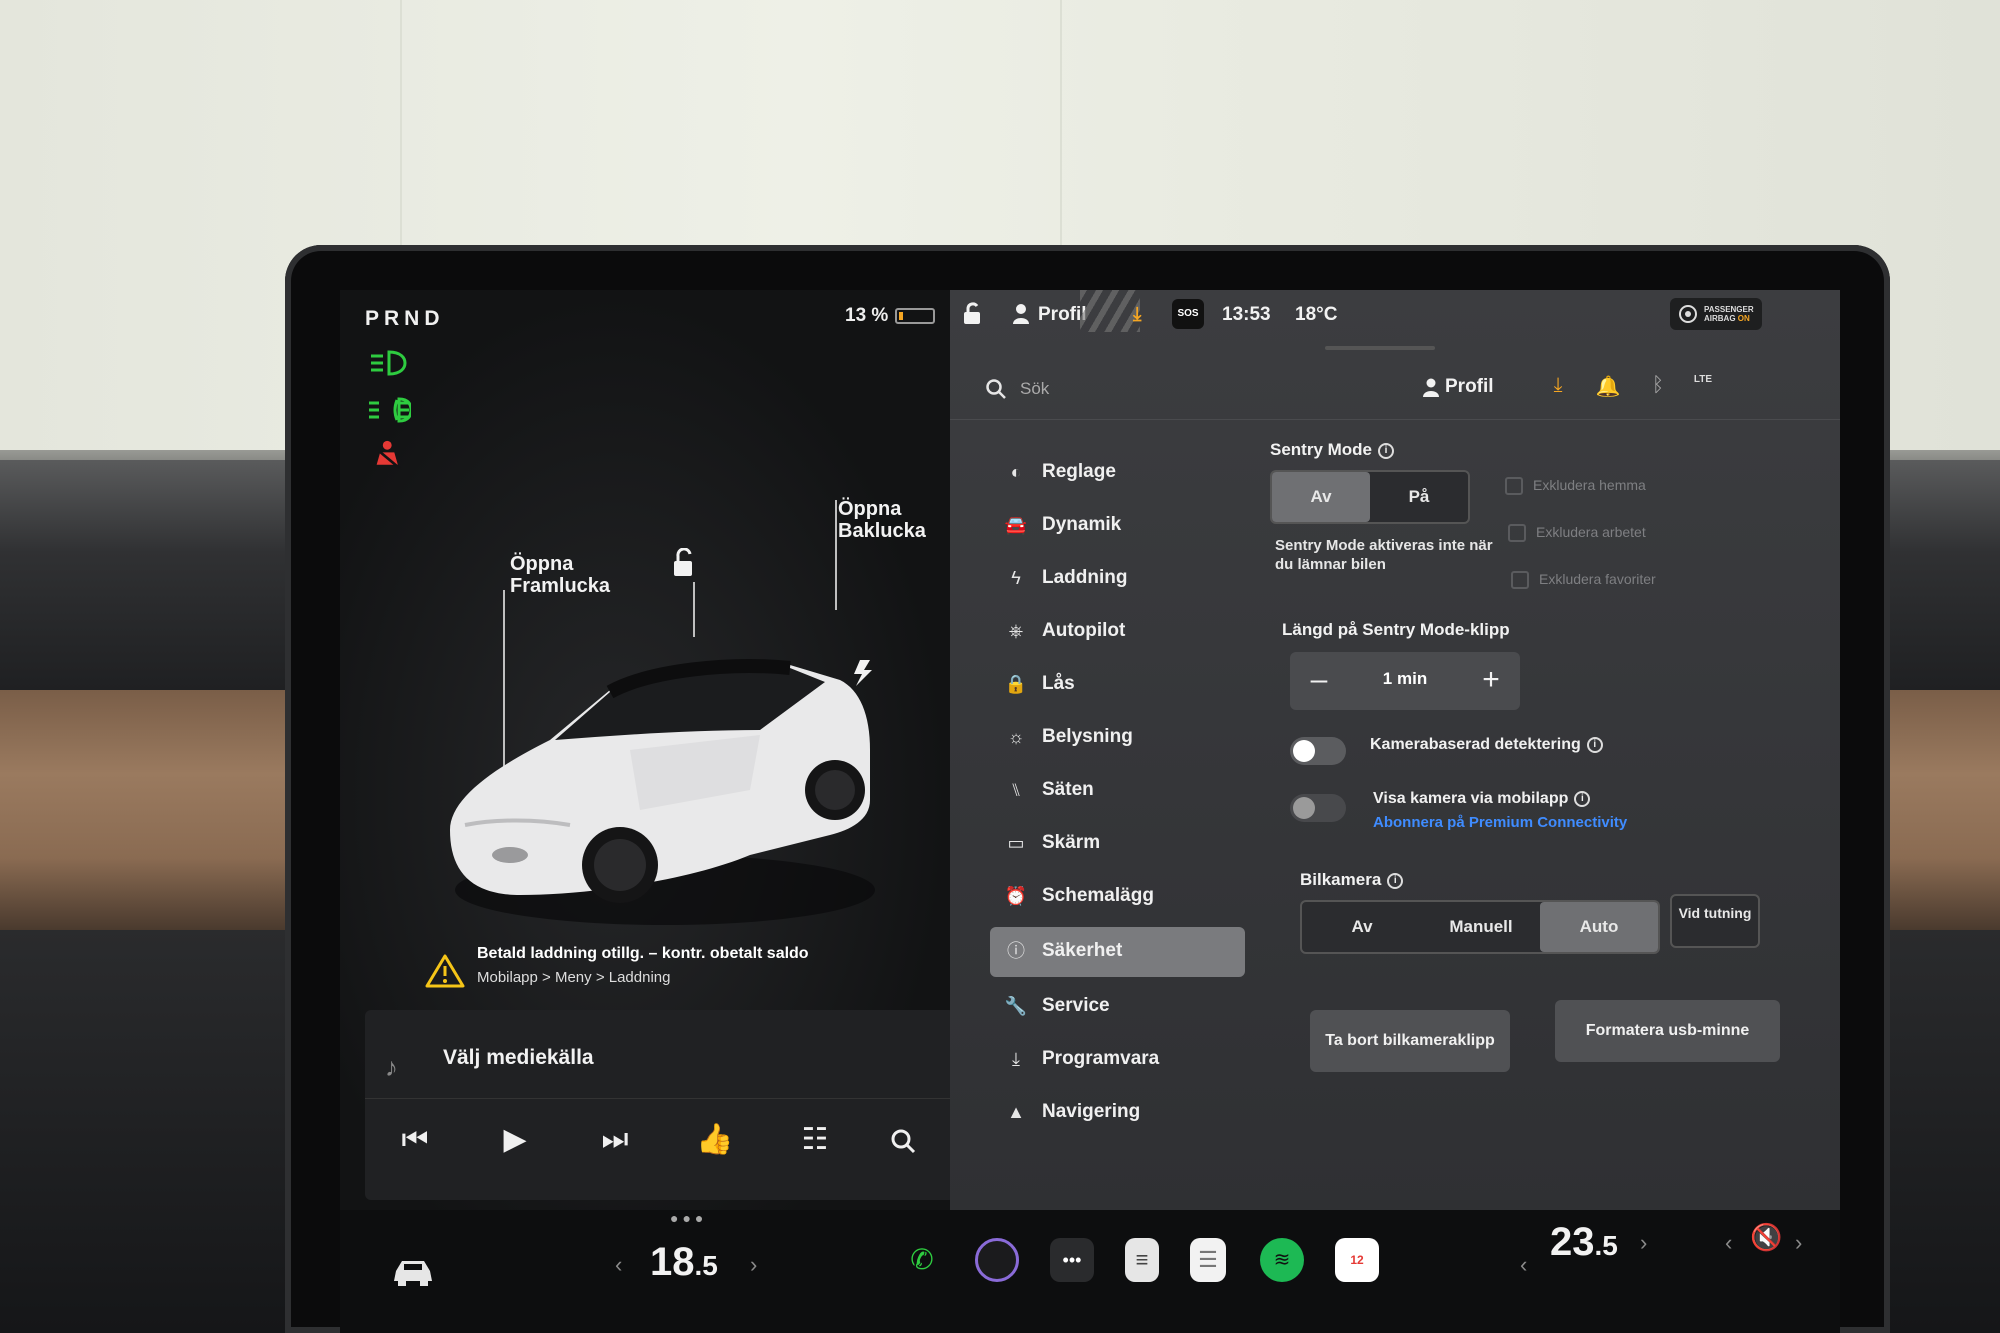 Image resolution: width=2000 pixels, height=1333 pixels. What do you see at coordinates (1658, 387) in the screenshot?
I see `bluetooth-icon: ᛒ` at bounding box center [1658, 387].